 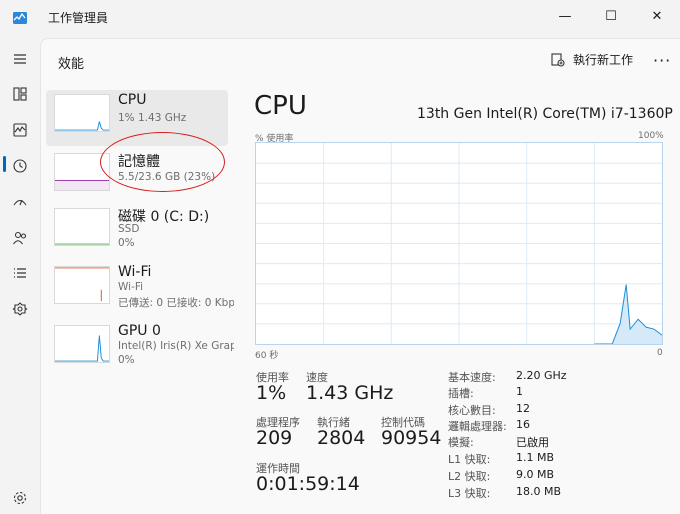 What do you see at coordinates (532, 442) in the screenshot?
I see `spec-value: 已啟用` at bounding box center [532, 442].